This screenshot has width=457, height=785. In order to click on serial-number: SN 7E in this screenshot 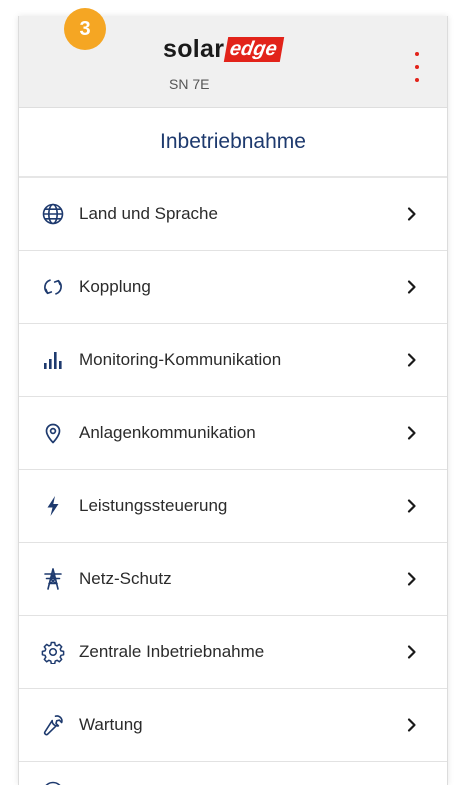, I will do `click(189, 84)`.